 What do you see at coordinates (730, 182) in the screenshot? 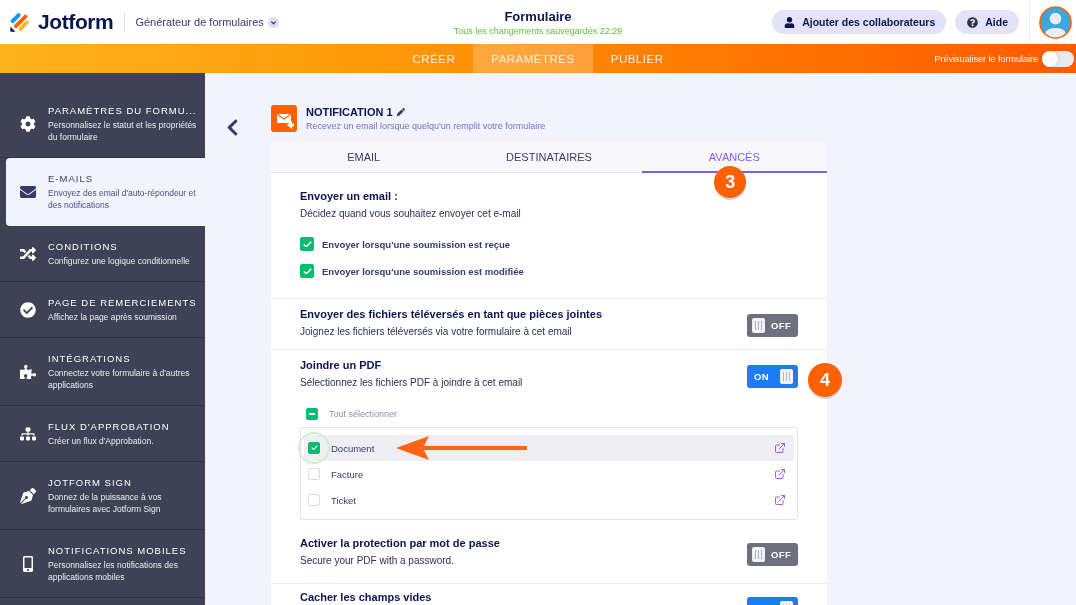
I see `step-badge: 3` at bounding box center [730, 182].